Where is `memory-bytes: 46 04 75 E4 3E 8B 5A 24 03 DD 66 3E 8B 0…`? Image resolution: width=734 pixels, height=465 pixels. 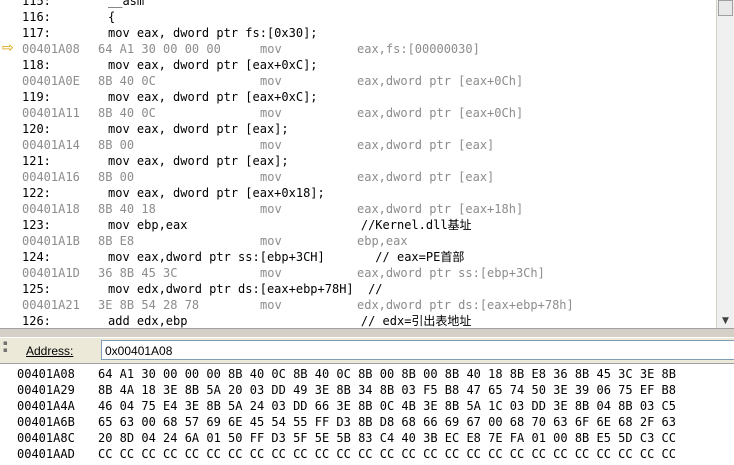 memory-bytes: 46 04 75 E4 3E 8B 5A 24 03 DD 66 3E 8B 0… is located at coordinates (387, 406).